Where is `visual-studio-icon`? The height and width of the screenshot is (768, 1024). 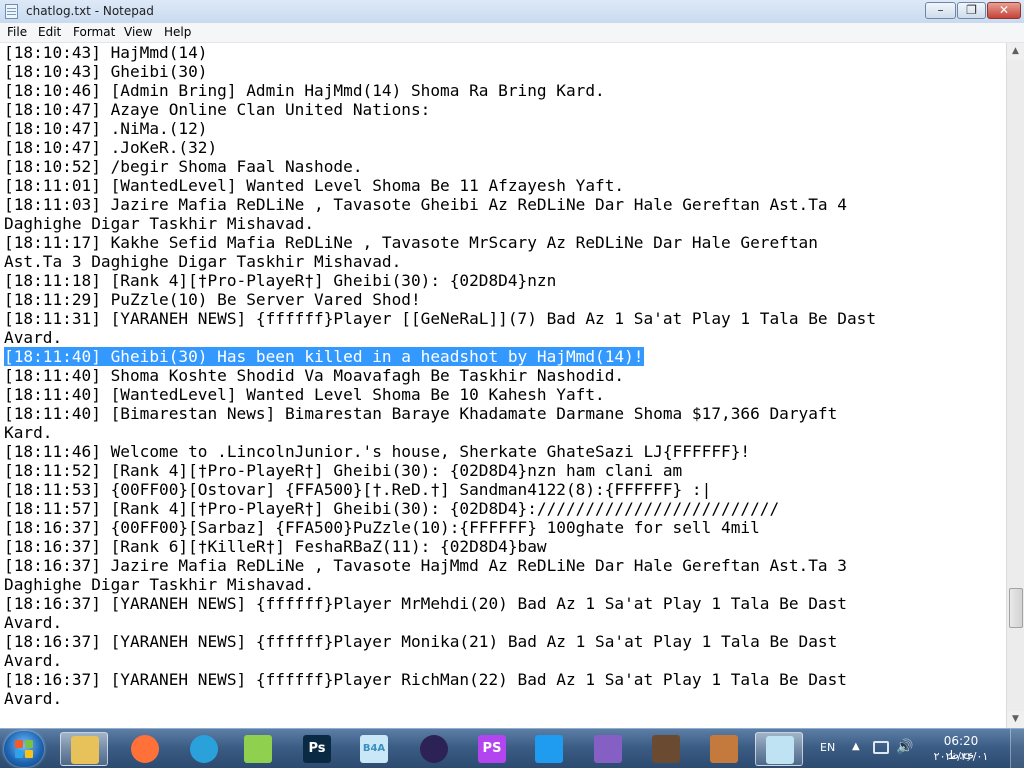 visual-studio-icon is located at coordinates (608, 749).